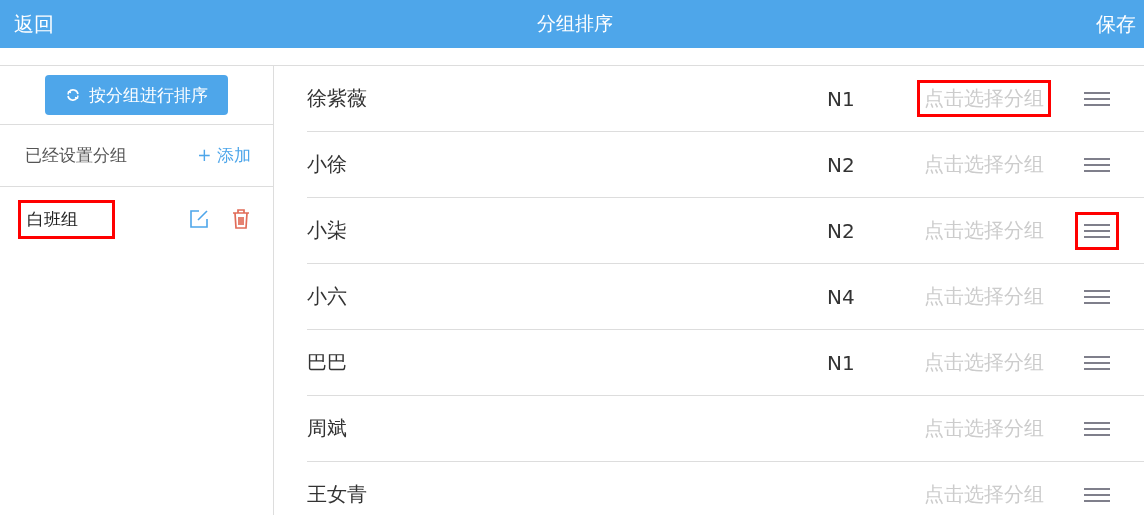 Image resolution: width=1144 pixels, height=515 pixels. I want to click on save-button: 保存, so click(1116, 24).